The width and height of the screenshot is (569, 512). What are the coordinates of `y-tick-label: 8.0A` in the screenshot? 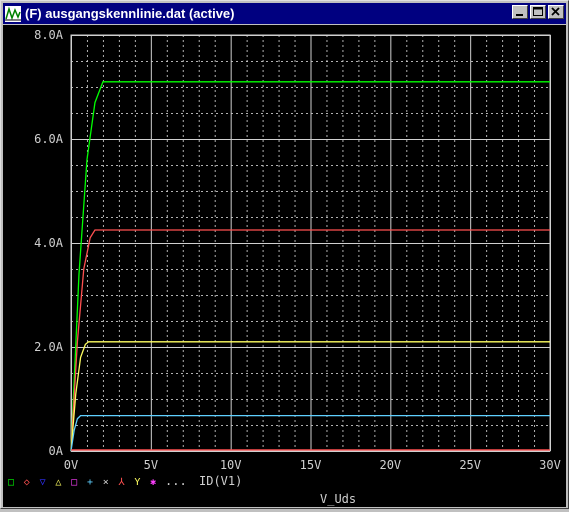 It's located at (49, 35).